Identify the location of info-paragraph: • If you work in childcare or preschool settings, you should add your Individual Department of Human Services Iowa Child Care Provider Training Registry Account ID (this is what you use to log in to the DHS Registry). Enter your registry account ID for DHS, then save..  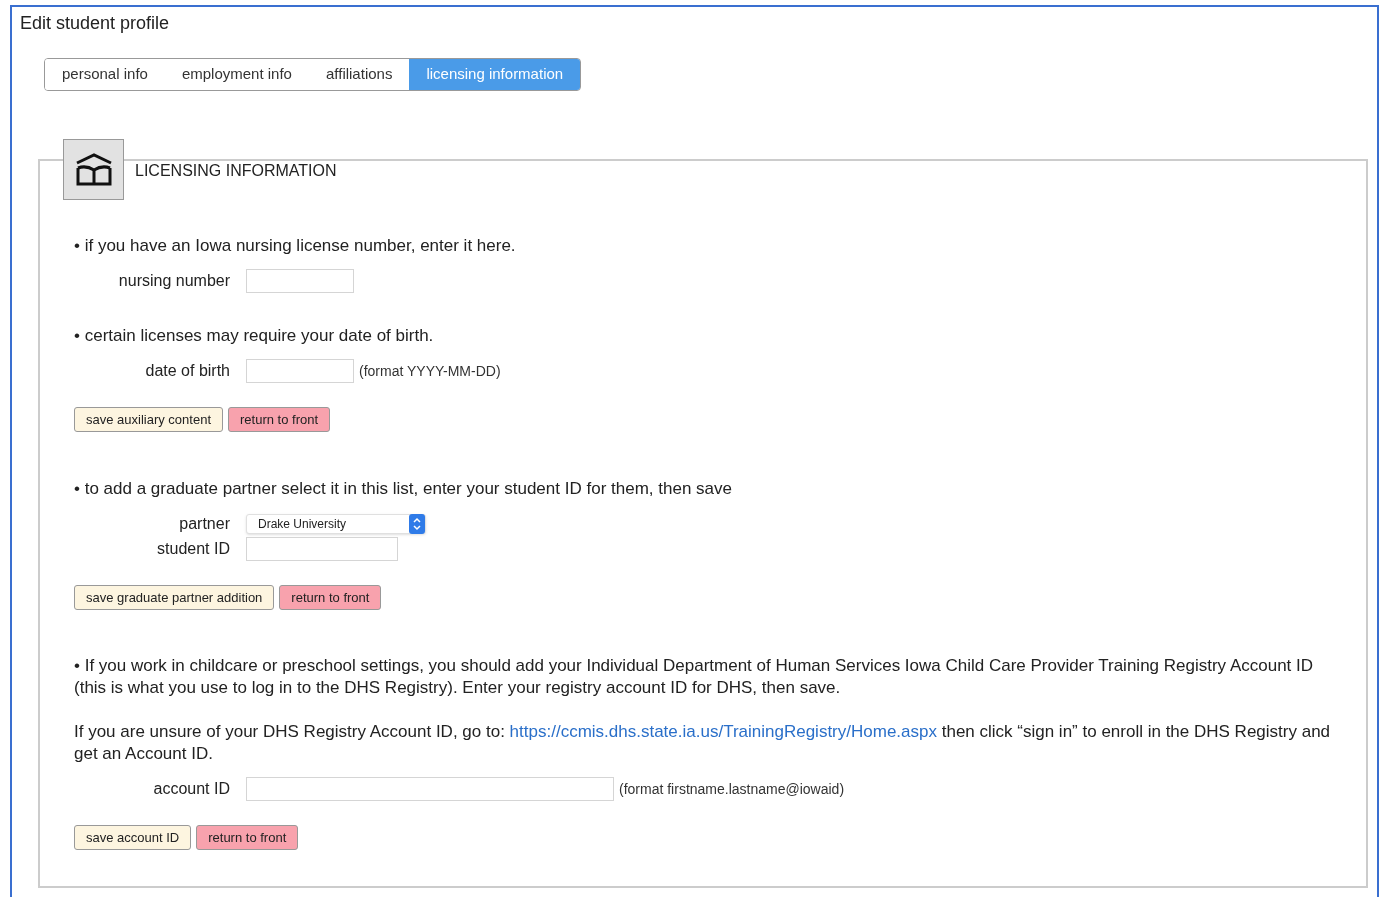
(694, 677).